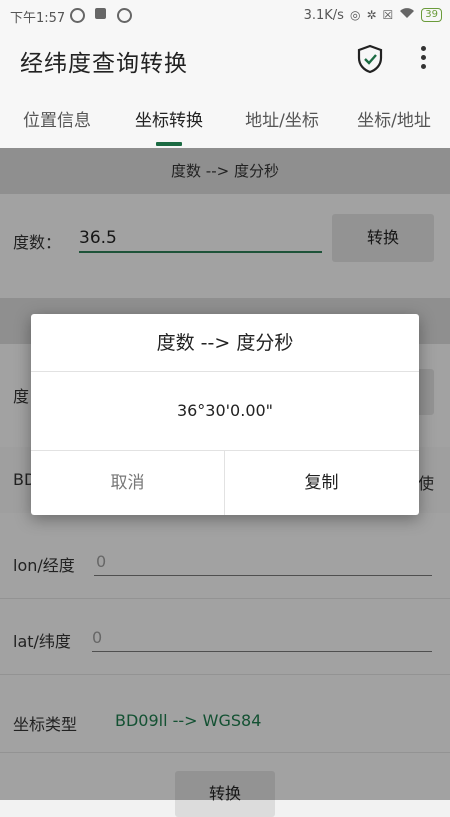 This screenshot has height=817, width=450. Describe the element at coordinates (225, 343) in the screenshot. I see `dialog-title: 度数 --> 度分秒` at that location.